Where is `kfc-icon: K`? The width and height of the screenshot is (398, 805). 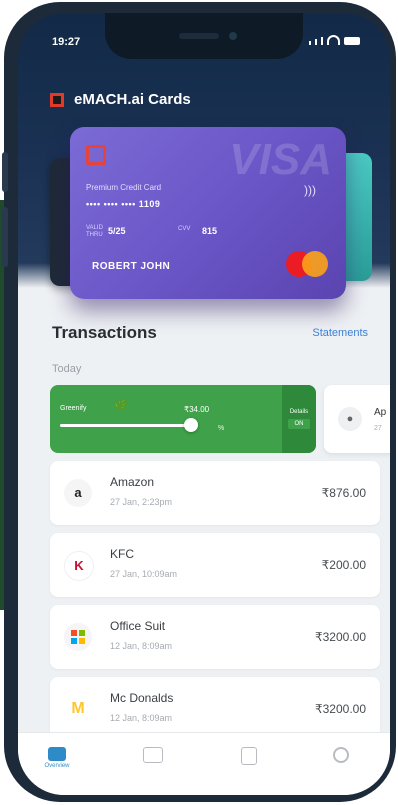 kfc-icon: K is located at coordinates (79, 566).